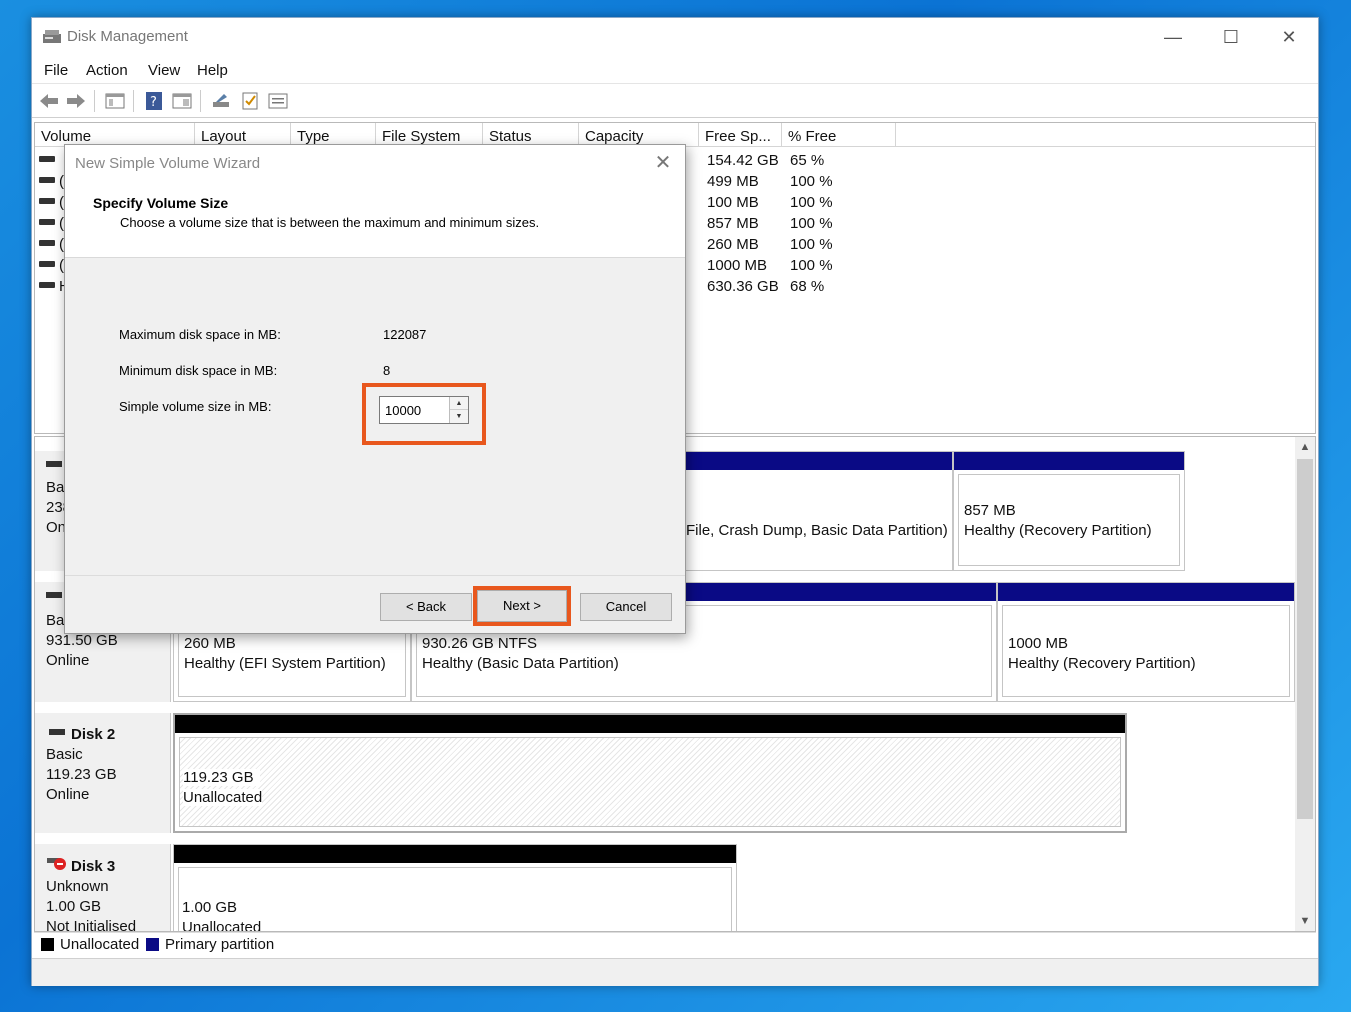 This screenshot has width=1351, height=1012. Describe the element at coordinates (285, 663) in the screenshot. I see `partition-status: Healthy (EFI System Partition)` at that location.